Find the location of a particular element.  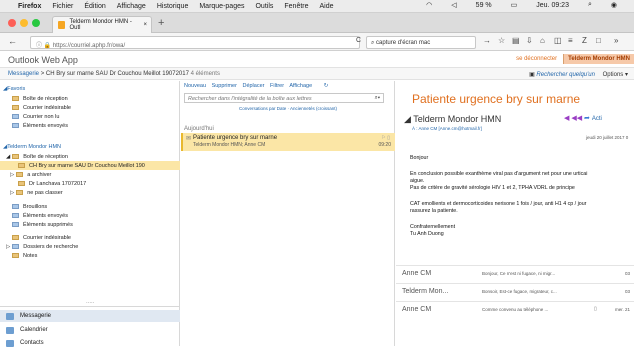

site-info-icon: ⓘ is located at coordinates (40, 46).